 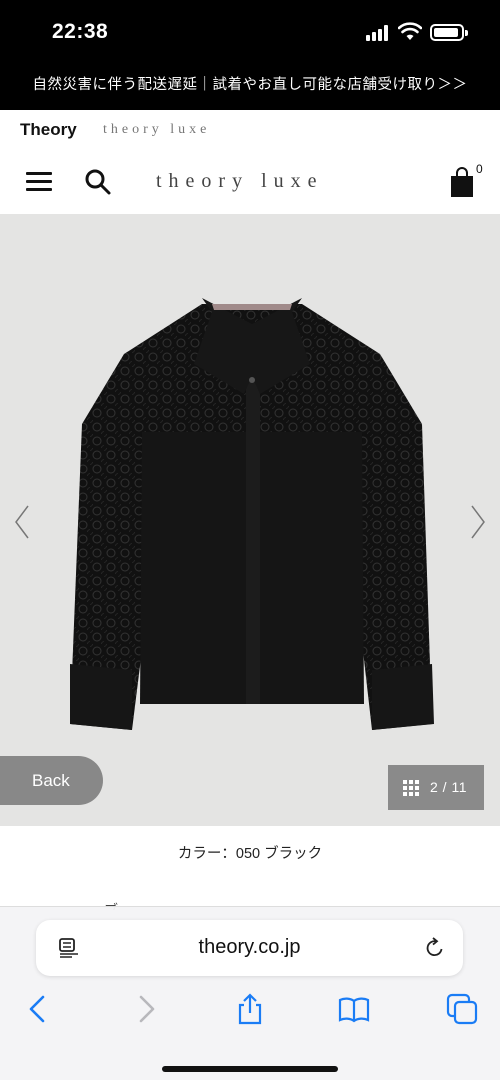 I want to click on brand-tabs: Theory theory luxe, so click(x=250, y=131).